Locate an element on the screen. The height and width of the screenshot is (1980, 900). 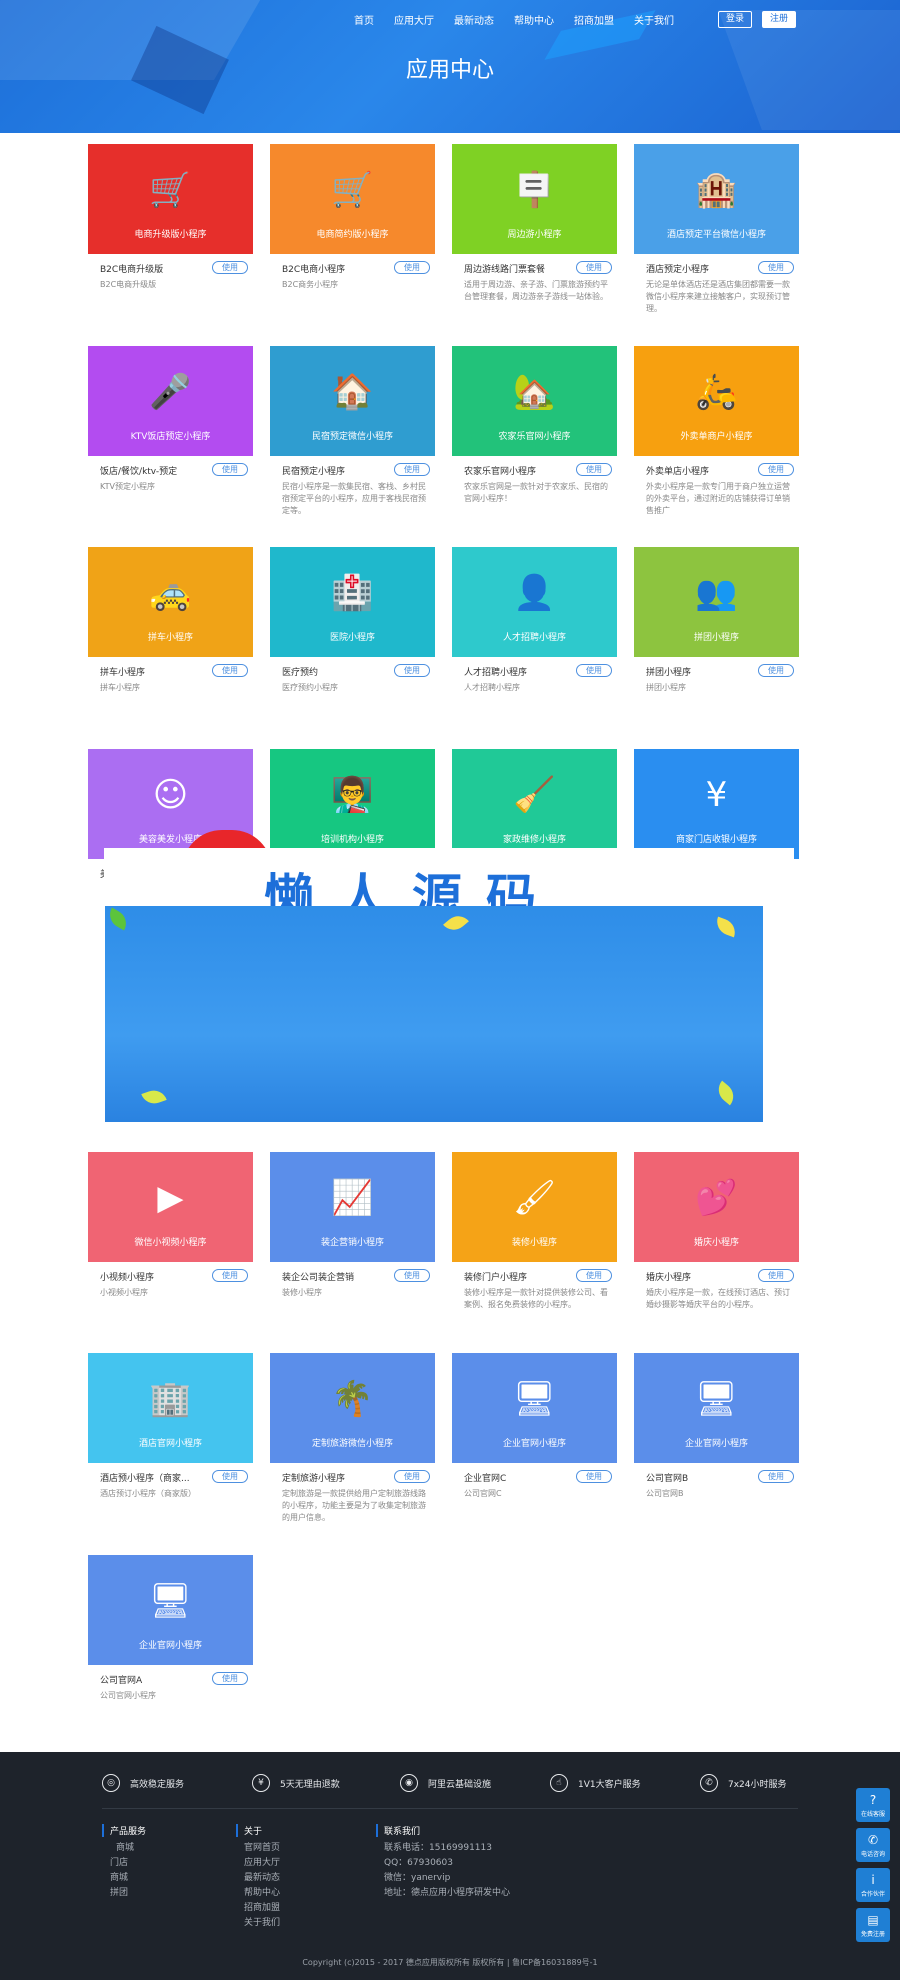
side-button: ▤ 免费注册 is located at coordinates (873, 1925).